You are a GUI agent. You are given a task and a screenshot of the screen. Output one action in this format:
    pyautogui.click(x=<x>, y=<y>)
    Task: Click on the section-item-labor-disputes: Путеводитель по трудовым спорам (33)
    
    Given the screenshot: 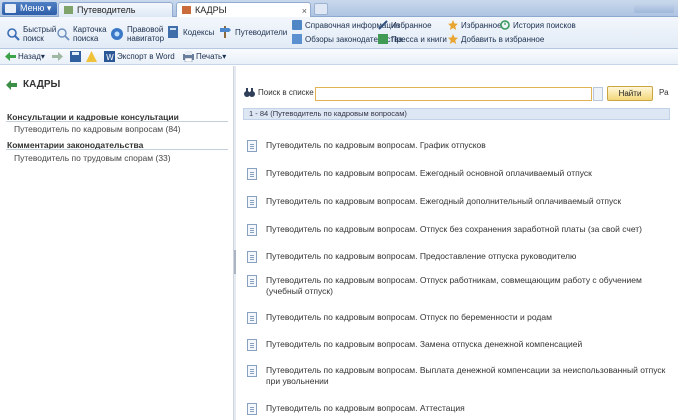 What is the action you would take?
    pyautogui.click(x=92, y=158)
    